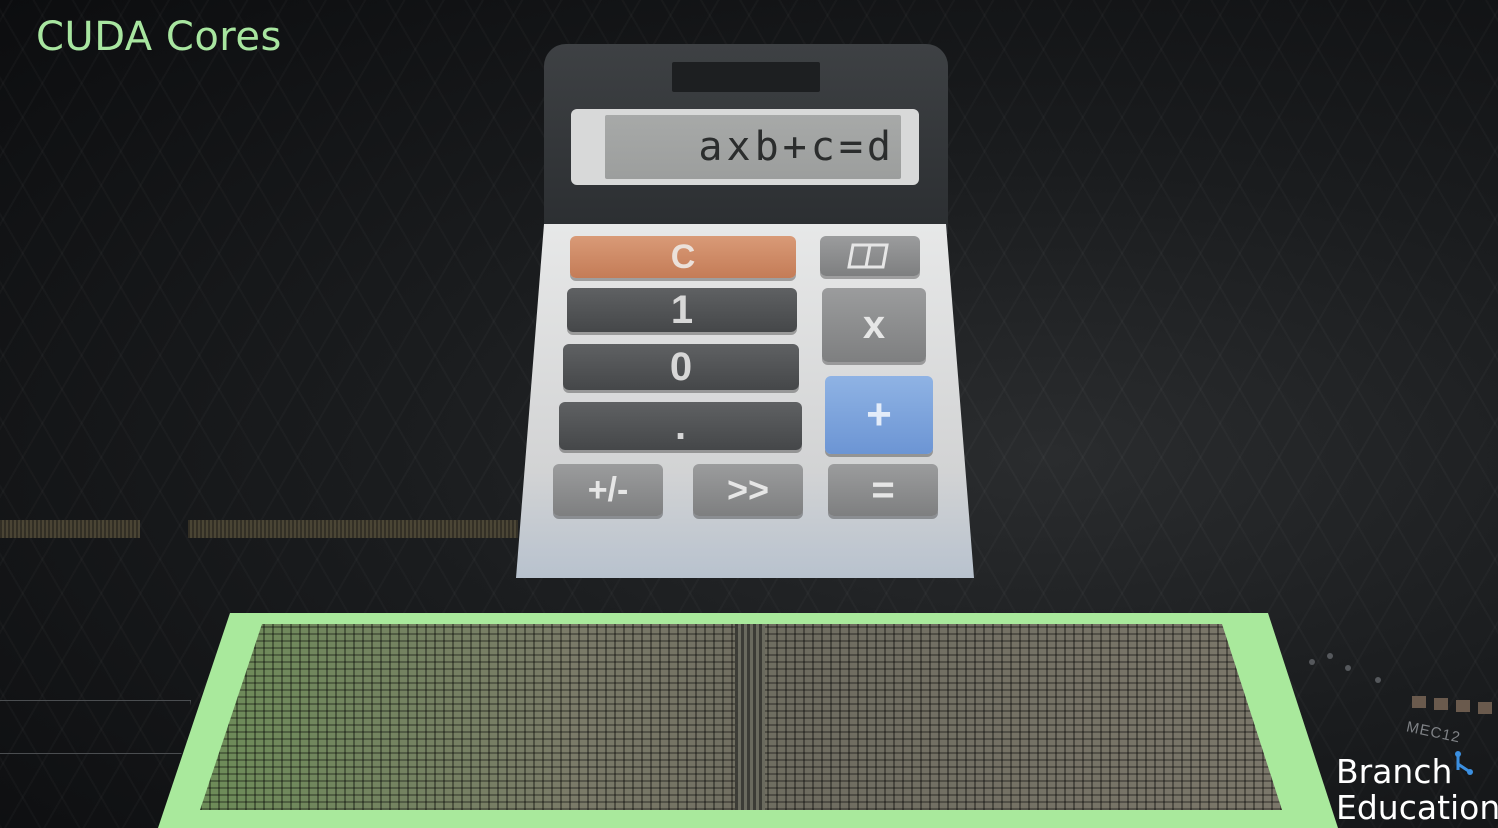 This screenshot has width=1498, height=828. Describe the element at coordinates (750, 717) in the screenshot. I see `die-divider` at that location.